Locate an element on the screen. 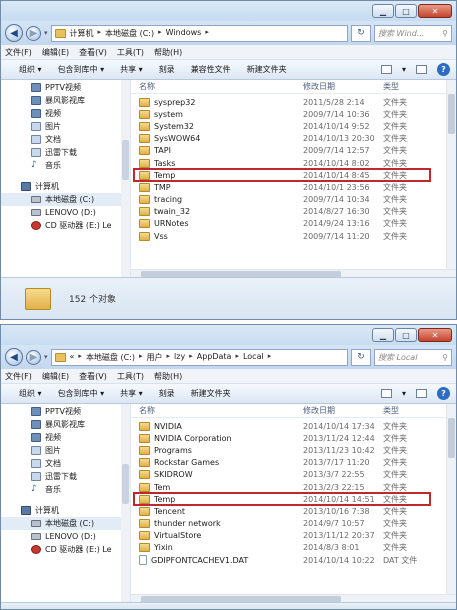 Image resolution: width=457 pixels, height=610 pixels. minimize-button: ▁ is located at coordinates (383, 11).